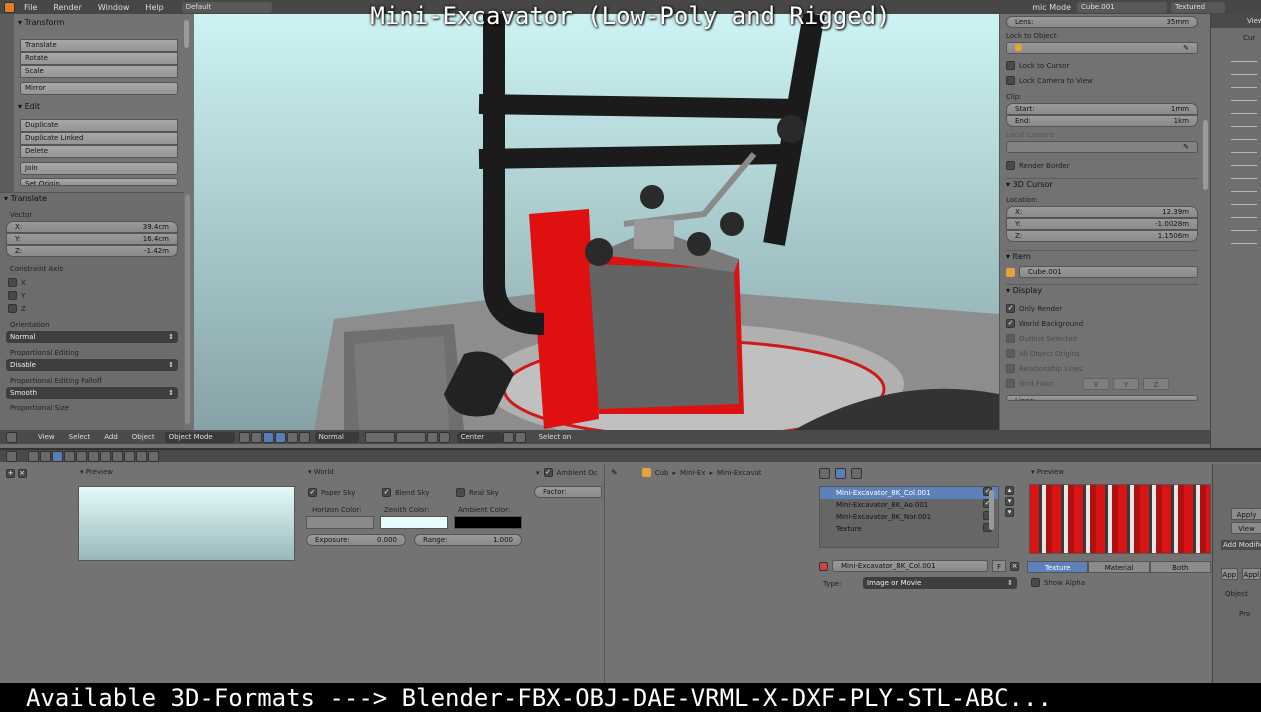 This screenshot has height=712, width=1261. What do you see at coordinates (1102, 184) in the screenshot?
I see `3d-cursor-header: ▾ 3D Cursor` at bounding box center [1102, 184].